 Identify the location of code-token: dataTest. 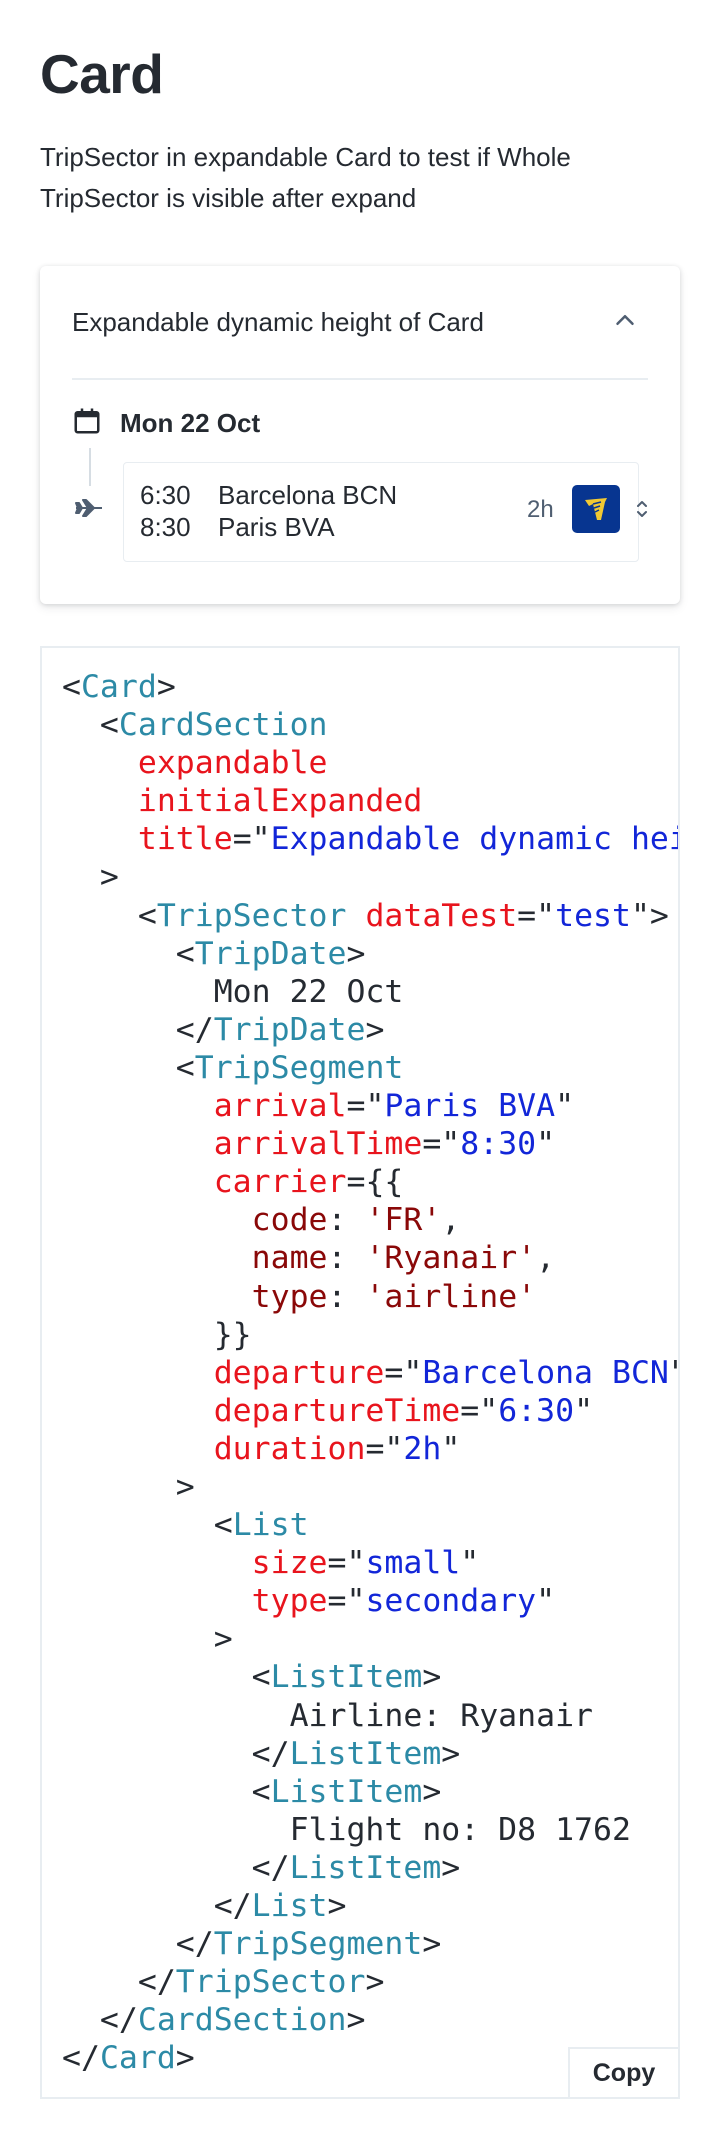
(441, 915).